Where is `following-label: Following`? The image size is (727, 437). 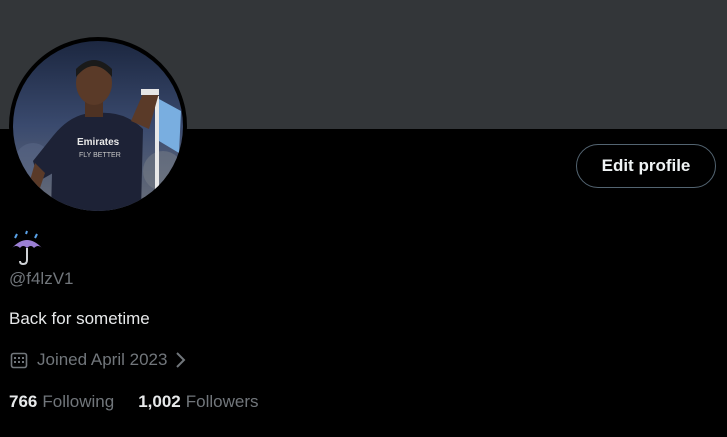 following-label: Following is located at coordinates (78, 401).